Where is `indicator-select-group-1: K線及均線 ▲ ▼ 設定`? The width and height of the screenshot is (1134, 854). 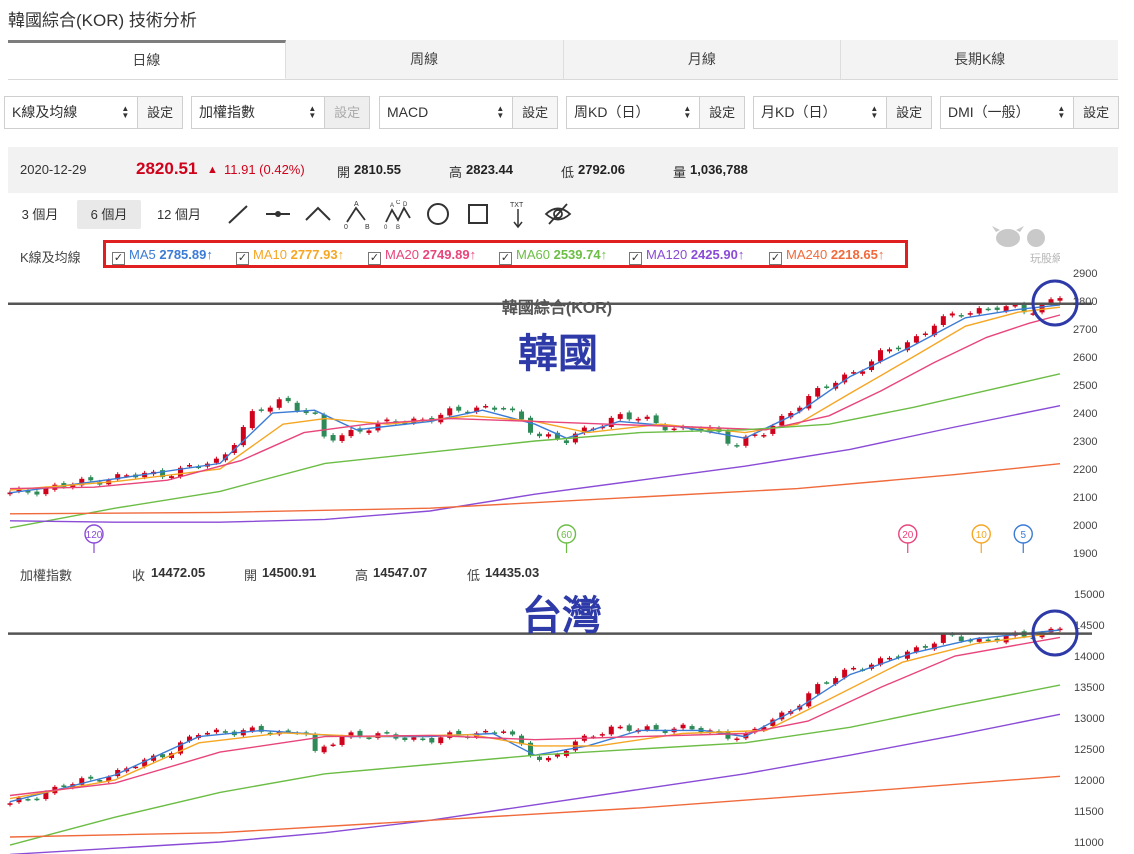 indicator-select-group-1: K線及均線 ▲ ▼ 設定 is located at coordinates (93, 112).